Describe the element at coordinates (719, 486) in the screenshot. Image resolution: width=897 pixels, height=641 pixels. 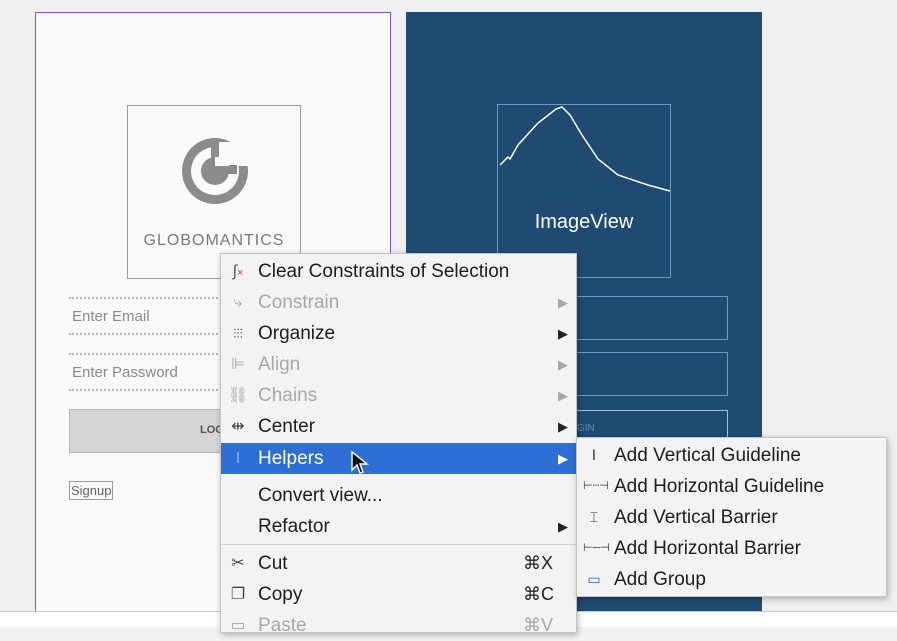
I see `submenu-item-label: Add Horizontal Guideline` at that location.